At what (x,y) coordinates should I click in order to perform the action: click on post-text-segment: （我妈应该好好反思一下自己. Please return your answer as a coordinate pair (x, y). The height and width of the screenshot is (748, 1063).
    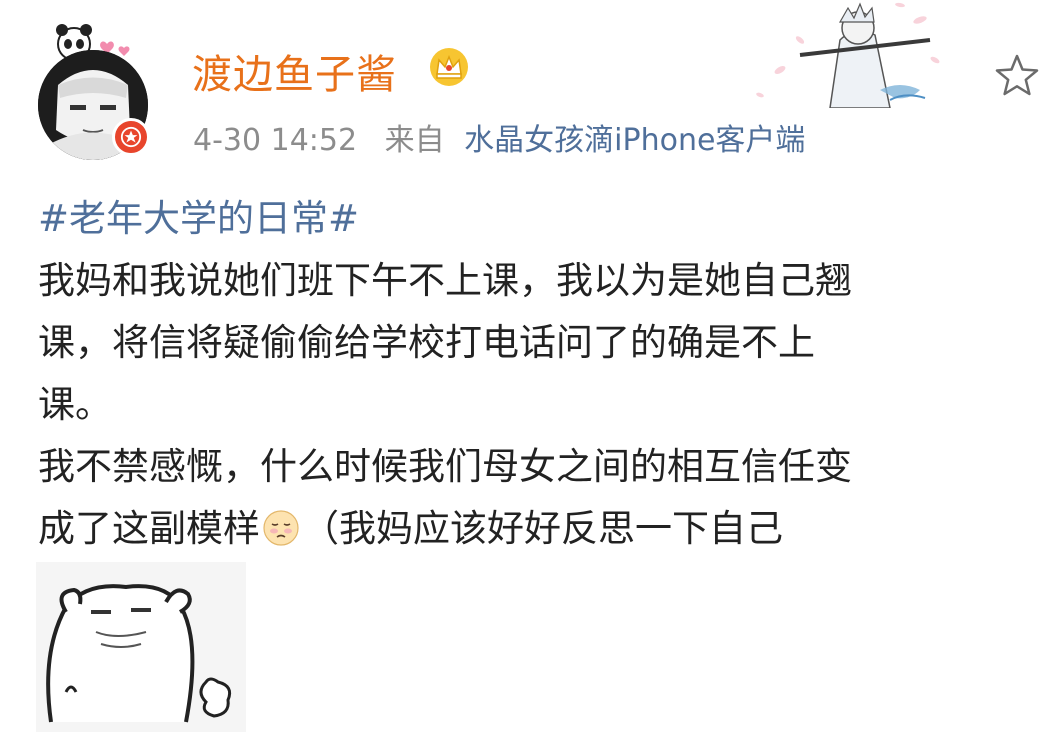
    Looking at the image, I should click on (542, 528).